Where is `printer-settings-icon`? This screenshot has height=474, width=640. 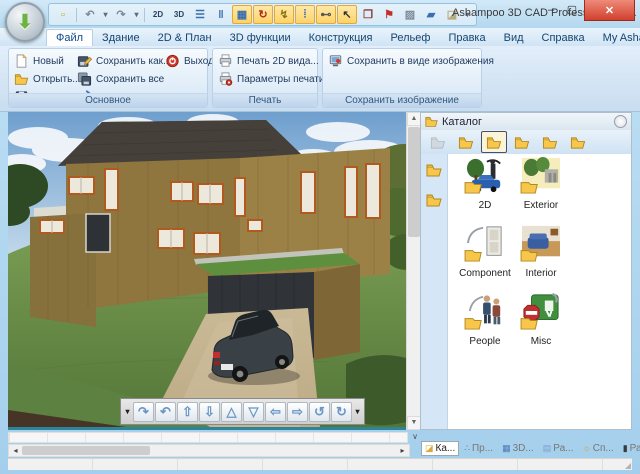 printer-settings-icon is located at coordinates (225, 79).